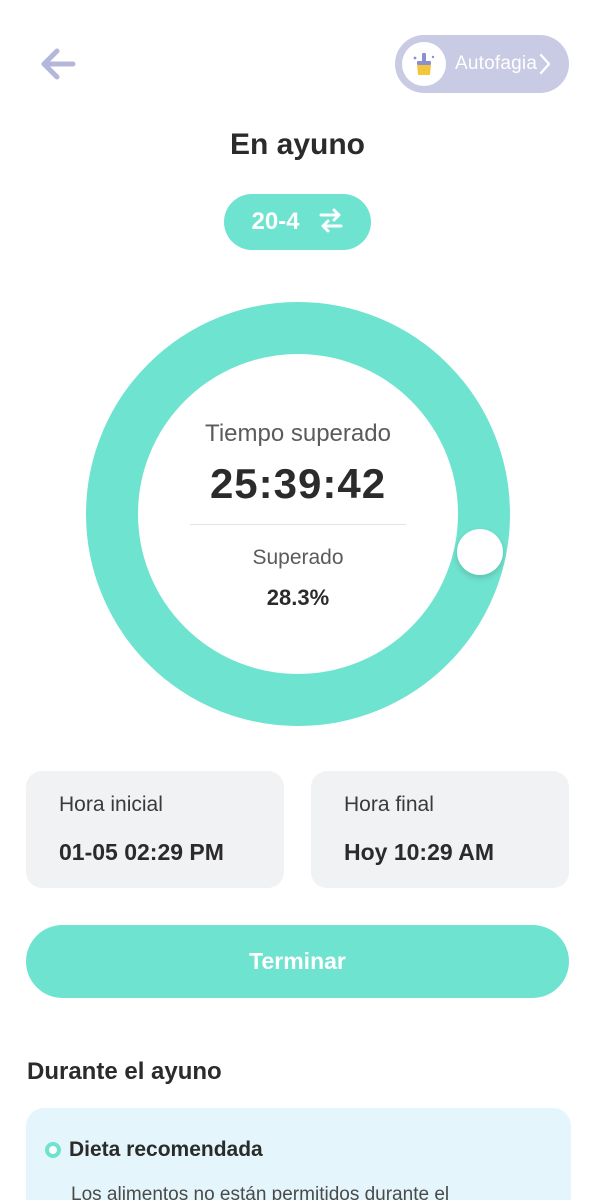 The image size is (595, 1200). I want to click on autofagia-button: Autofagia, so click(482, 64).